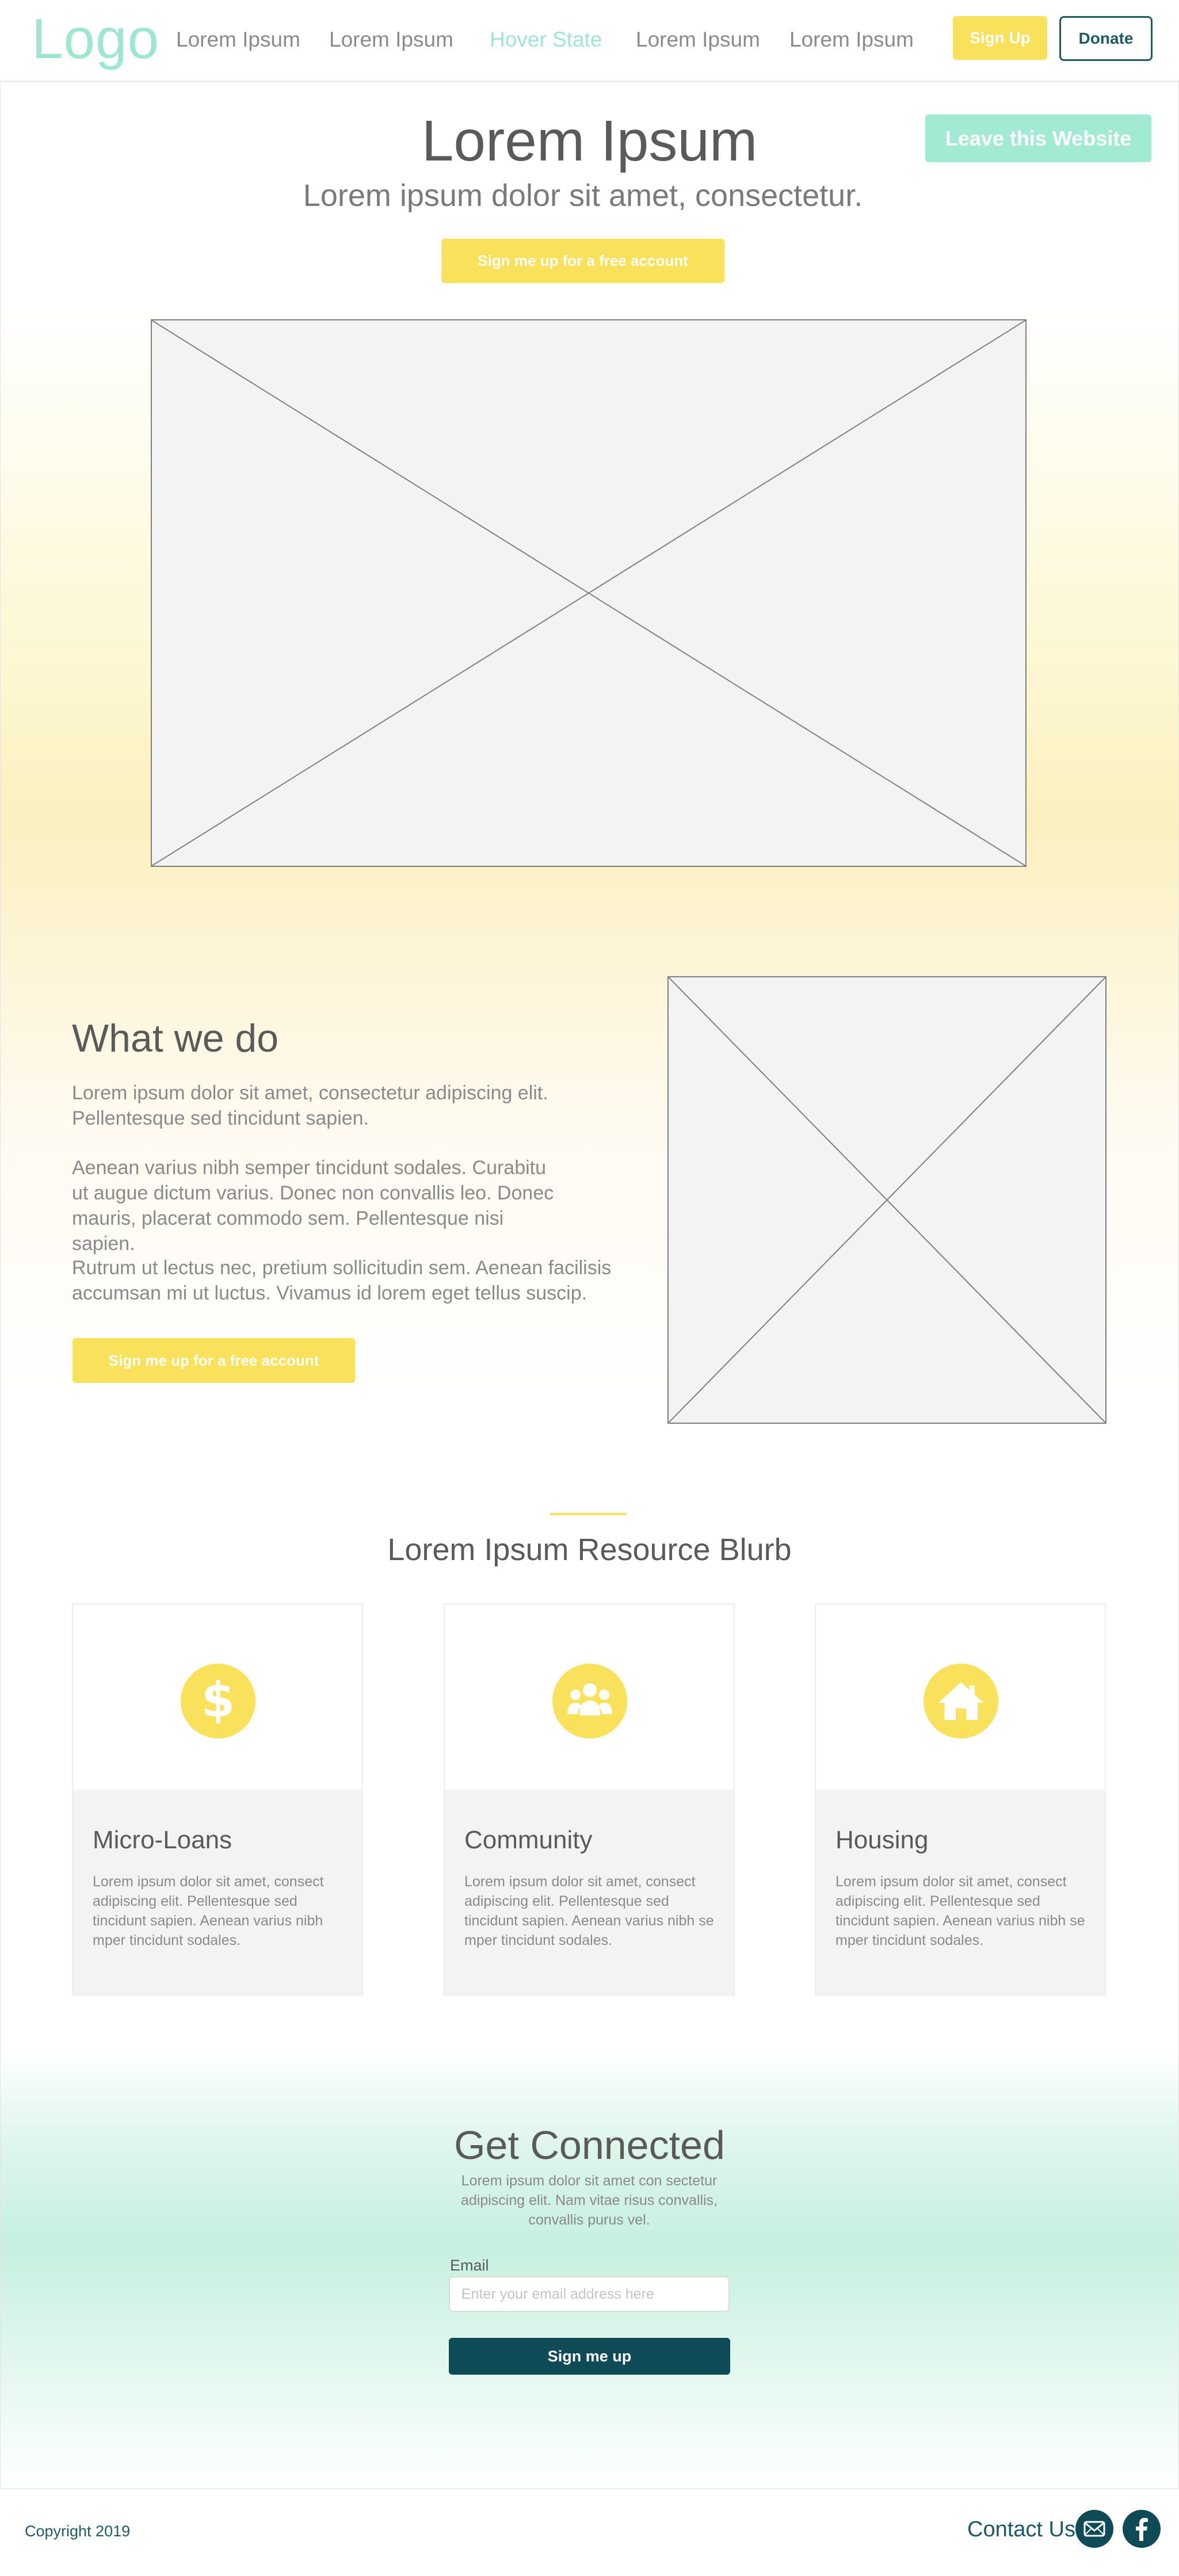 This screenshot has height=2576, width=1179. What do you see at coordinates (698, 39) in the screenshot?
I see `nav-item-4: Lorem Ipsum` at bounding box center [698, 39].